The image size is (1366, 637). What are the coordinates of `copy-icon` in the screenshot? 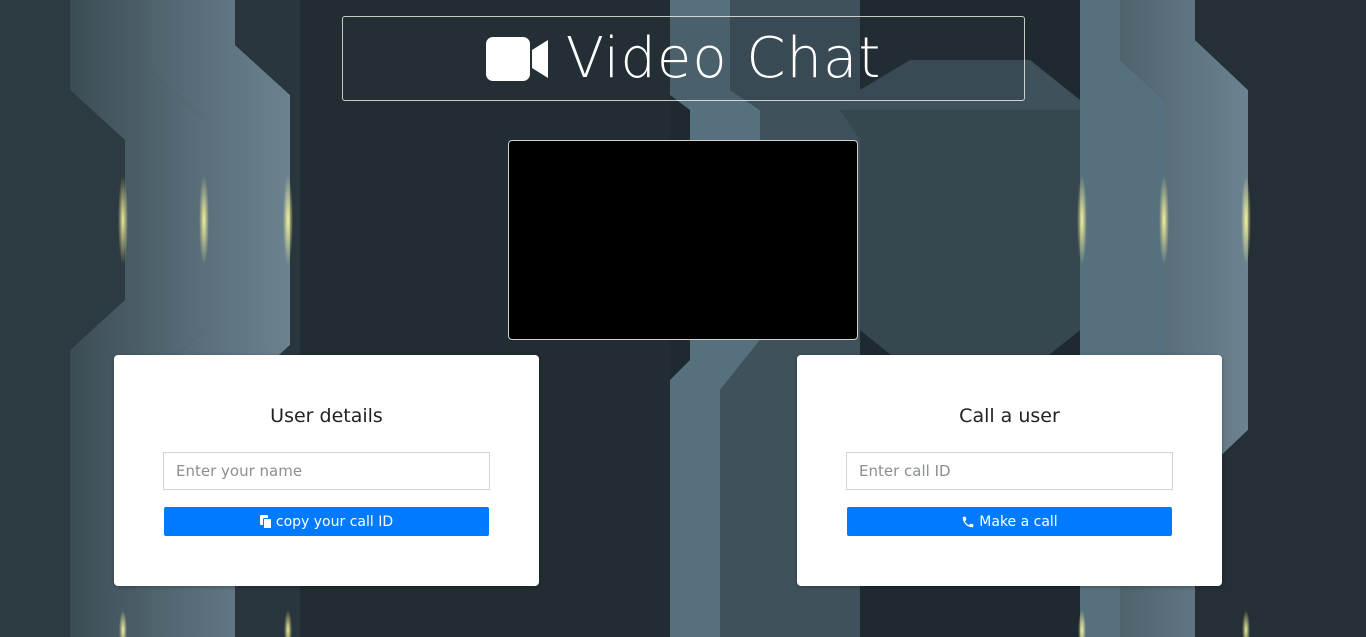 It's located at (265, 521).